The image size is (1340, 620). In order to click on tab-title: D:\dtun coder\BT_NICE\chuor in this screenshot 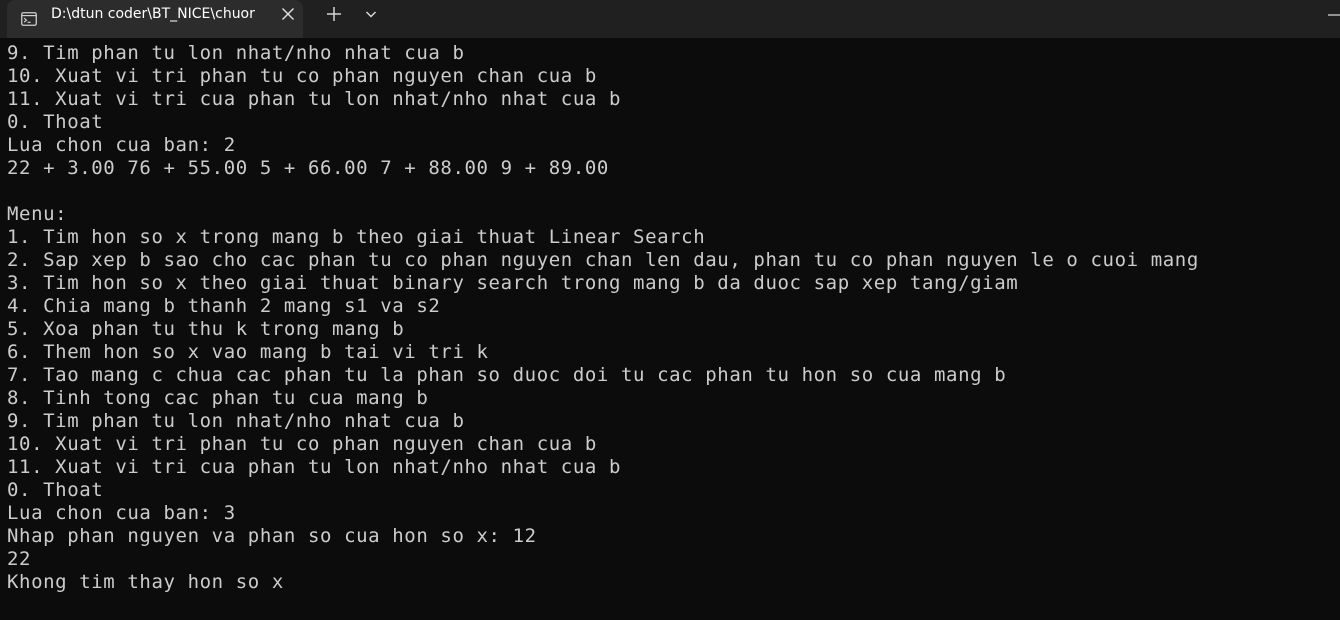, I will do `click(153, 14)`.